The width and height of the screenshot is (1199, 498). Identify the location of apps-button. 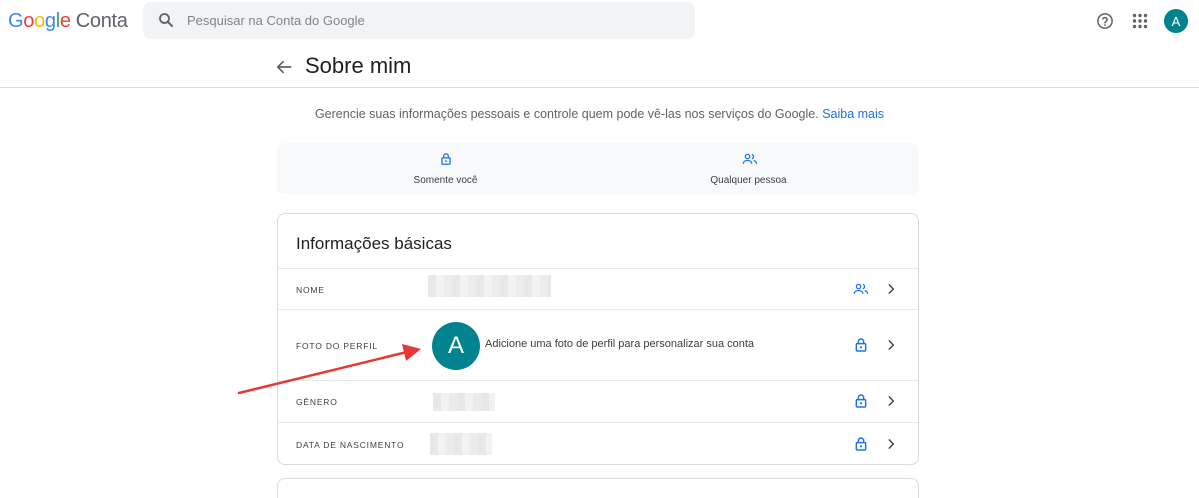
(1140, 21).